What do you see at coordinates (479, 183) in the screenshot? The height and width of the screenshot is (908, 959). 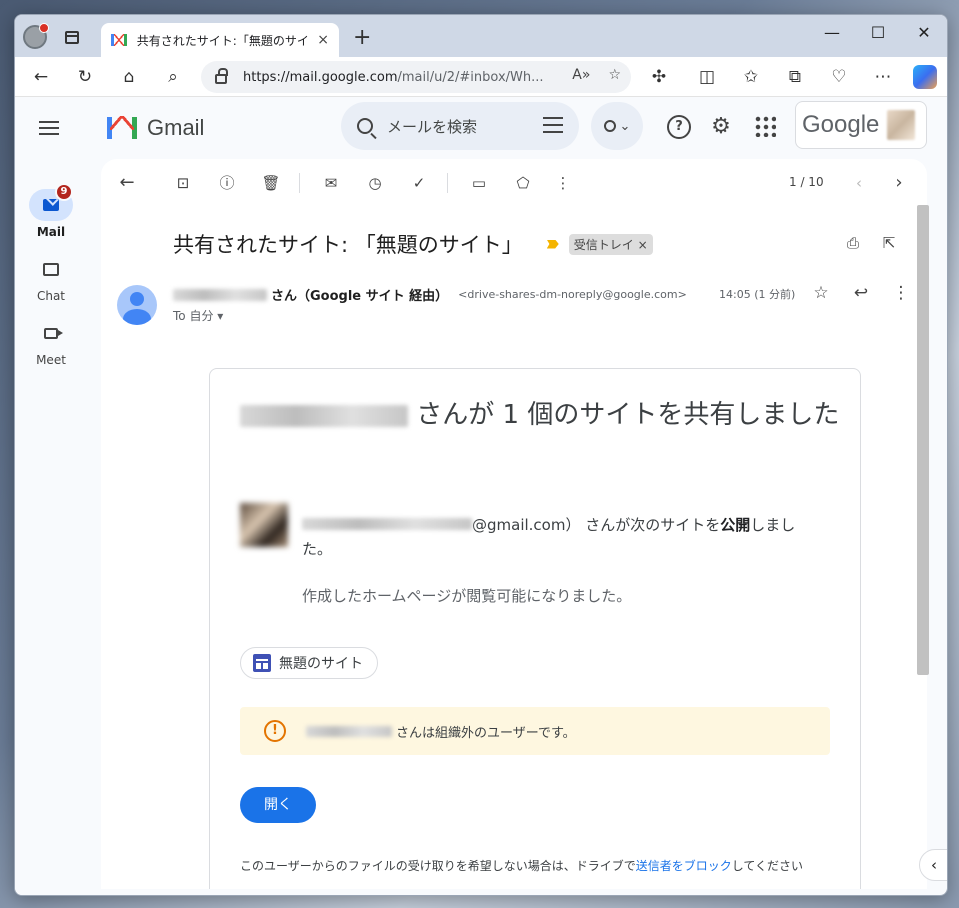 I see `move-to-icon: ▭` at bounding box center [479, 183].